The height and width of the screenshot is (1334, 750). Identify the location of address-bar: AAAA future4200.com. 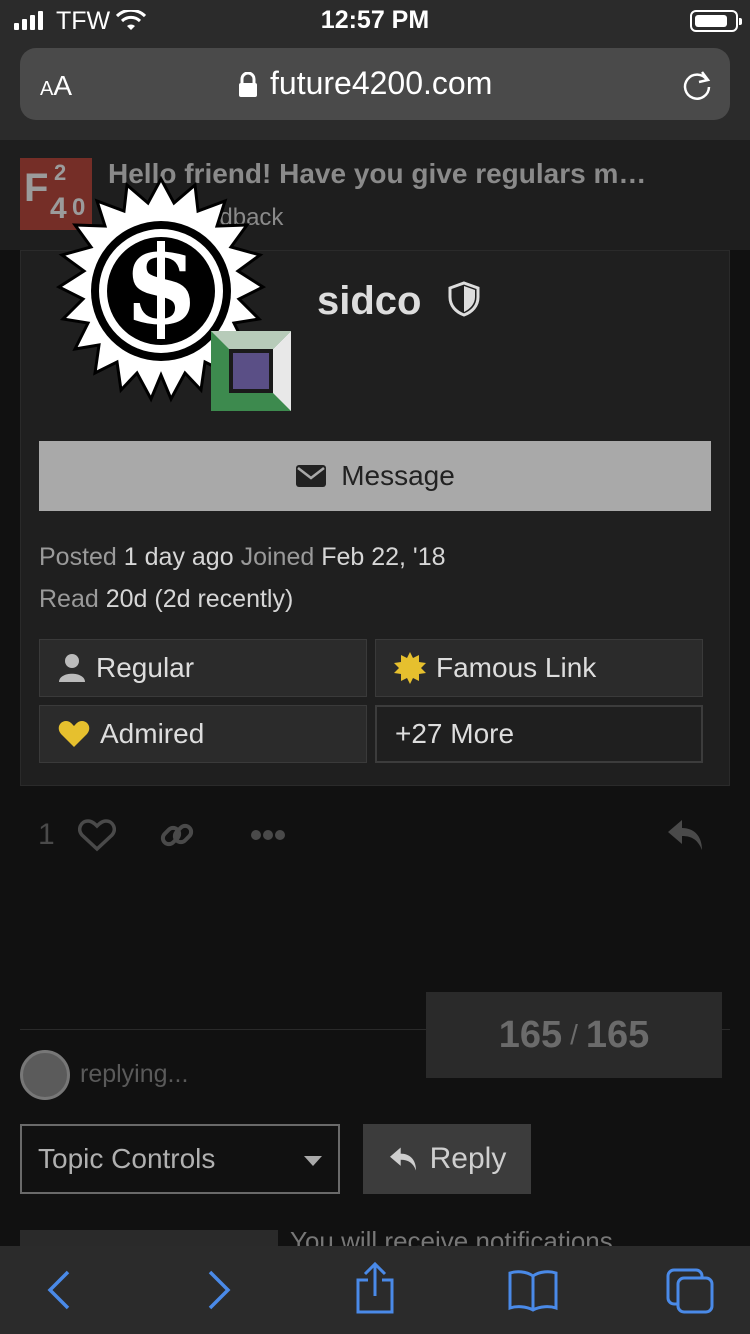
(375, 84).